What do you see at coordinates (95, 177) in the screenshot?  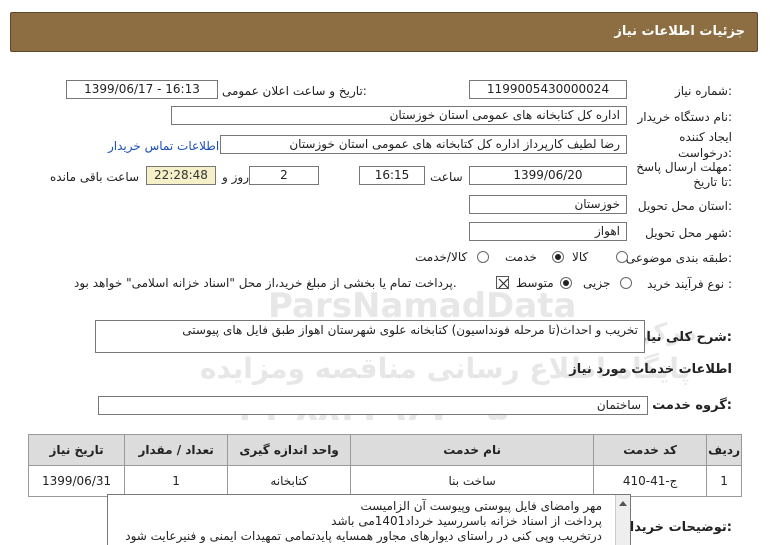 I see `remaining-time-label: ساعت باقی مانده` at bounding box center [95, 177].